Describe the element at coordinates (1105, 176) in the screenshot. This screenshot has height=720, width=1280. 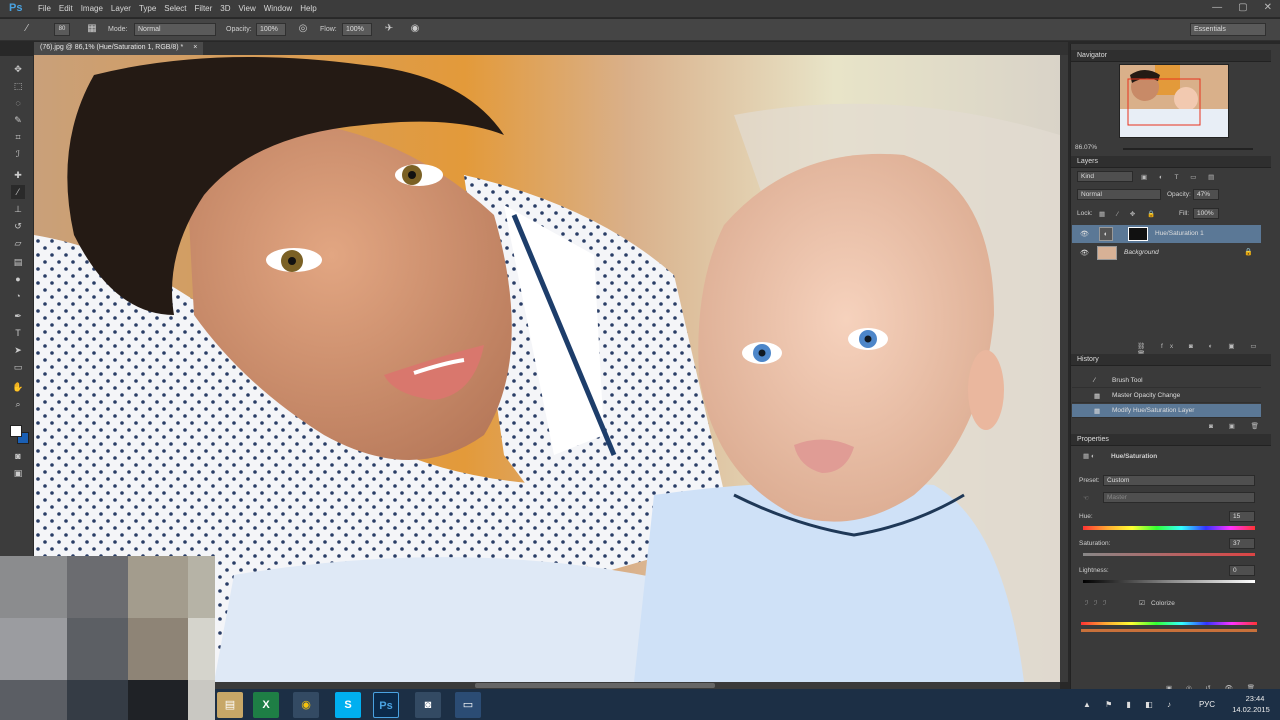
I see `layer-filter-kind: Kind` at that location.